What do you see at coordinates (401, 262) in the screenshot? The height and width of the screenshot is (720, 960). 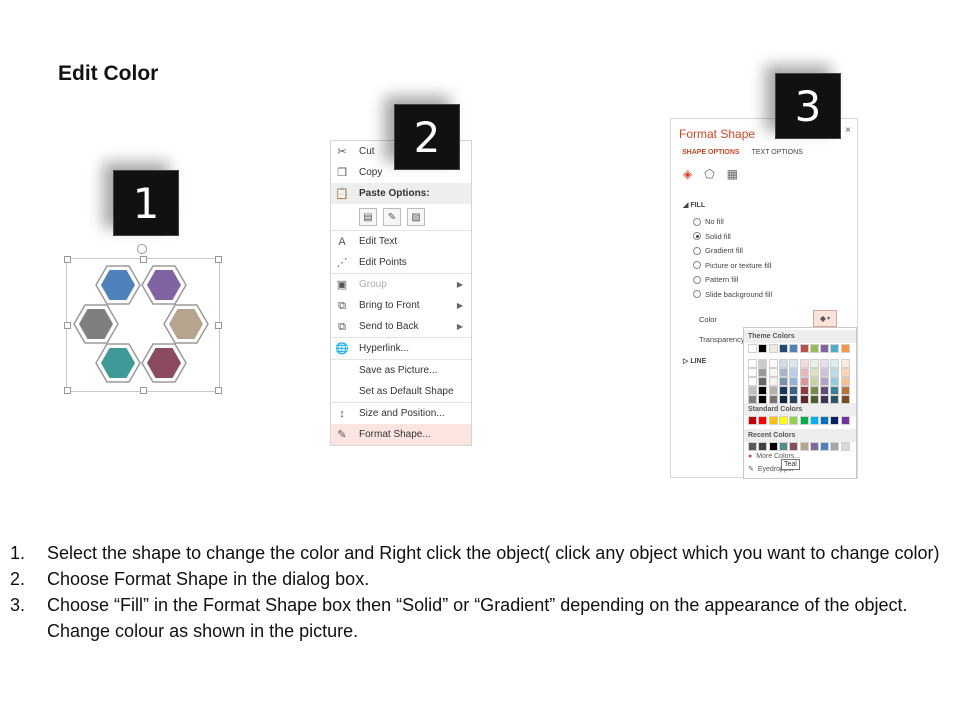 I see `menu-item-edit-points: ⋰ Edit Points` at bounding box center [401, 262].